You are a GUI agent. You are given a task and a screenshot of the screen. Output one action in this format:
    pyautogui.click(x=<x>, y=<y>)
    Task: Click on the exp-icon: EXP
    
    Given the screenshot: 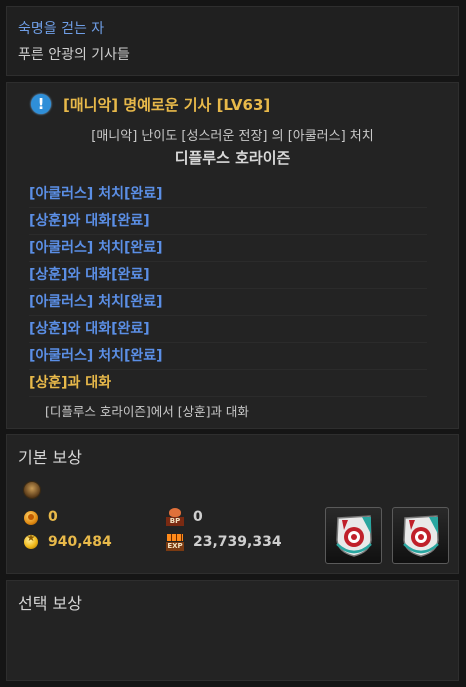 What is the action you would take?
    pyautogui.click(x=175, y=543)
    